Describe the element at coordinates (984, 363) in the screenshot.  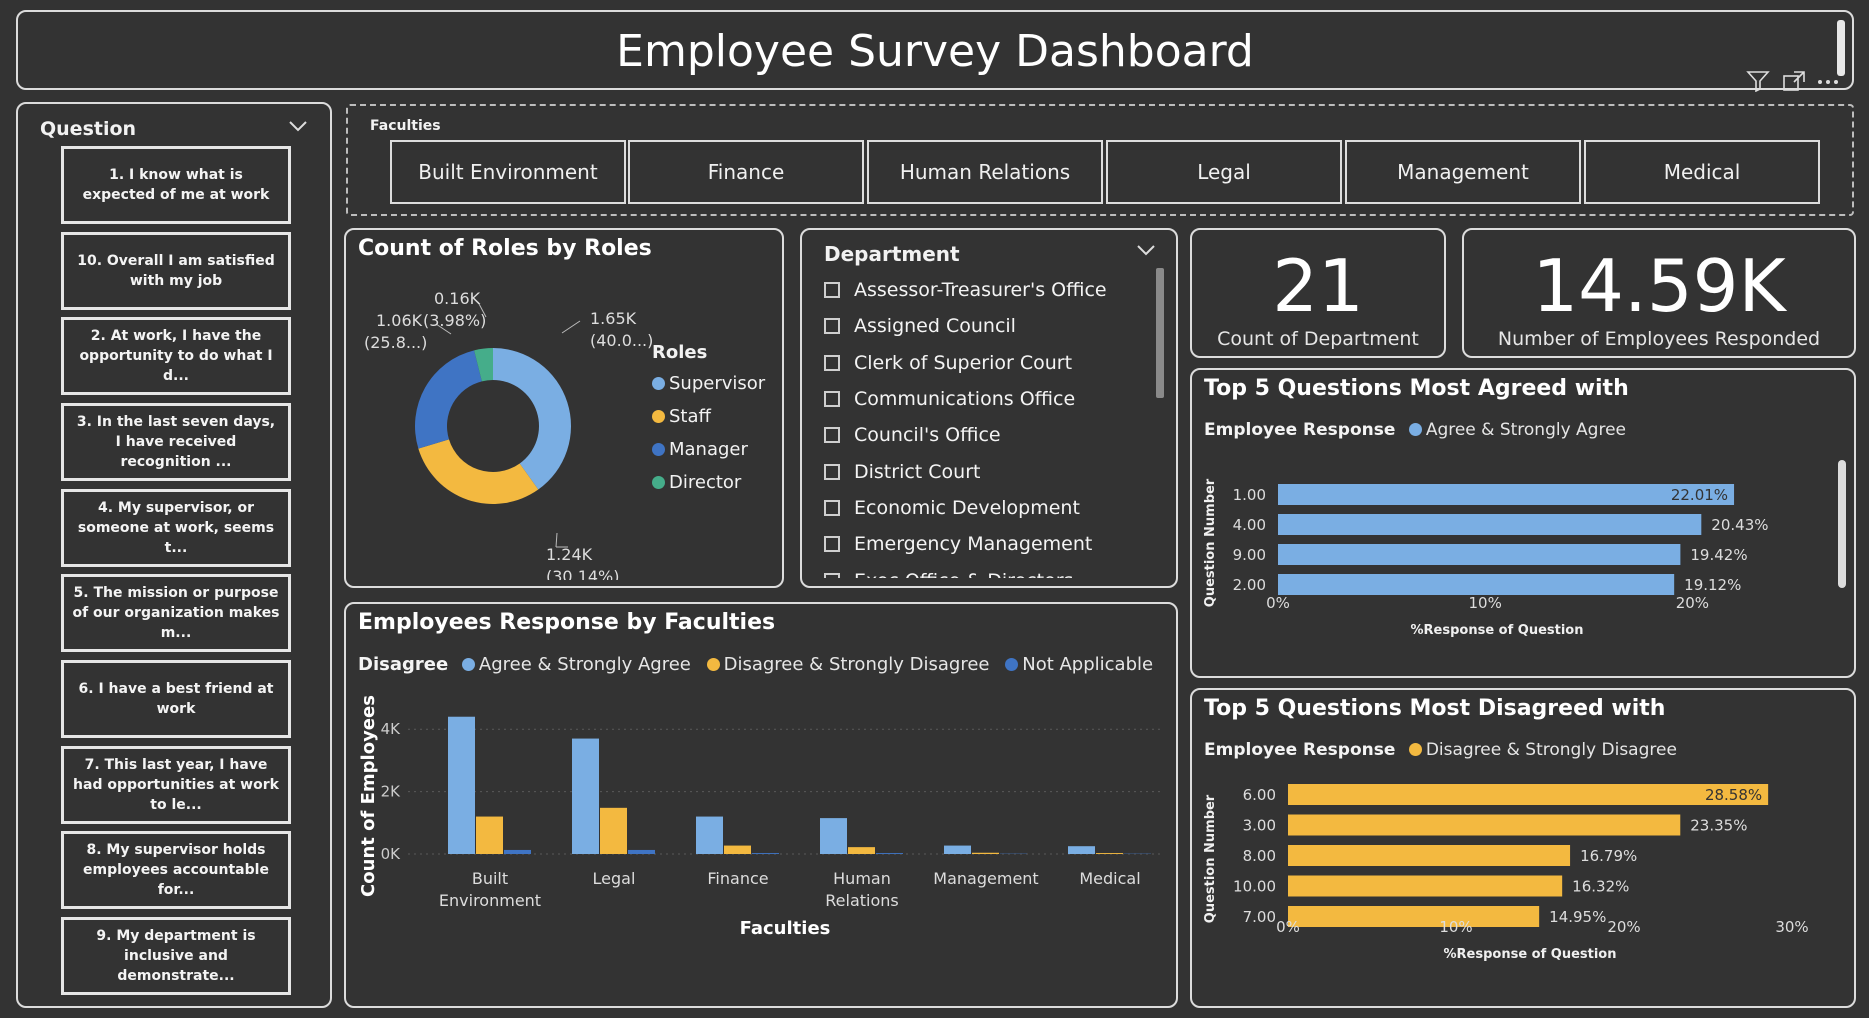
I see `department-option: Clerk of Superior Court` at that location.